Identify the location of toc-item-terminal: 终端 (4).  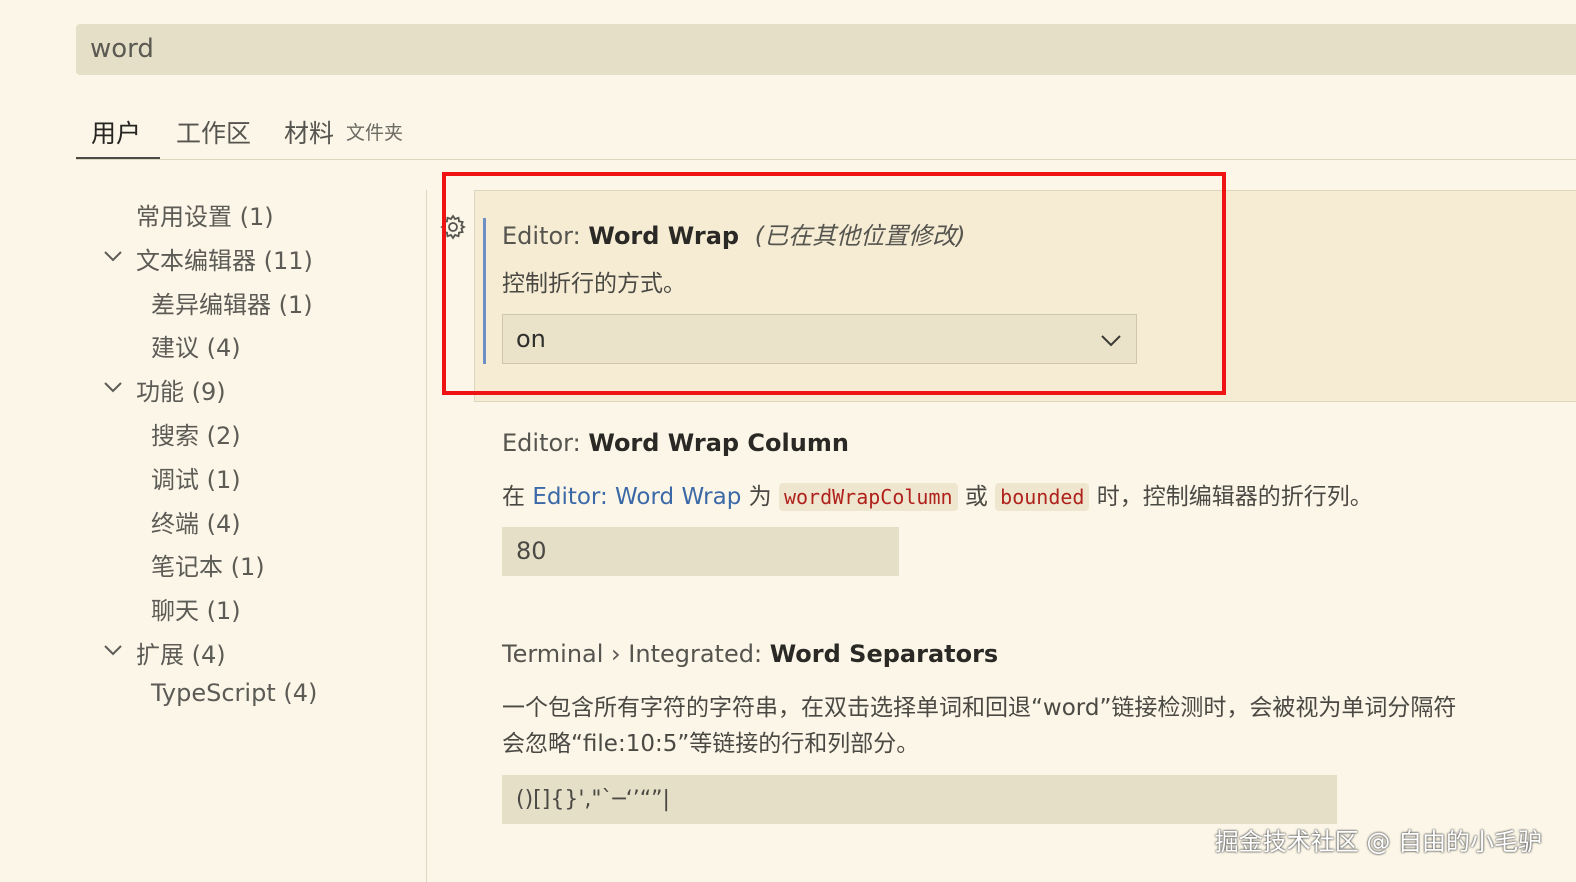
(196, 521).